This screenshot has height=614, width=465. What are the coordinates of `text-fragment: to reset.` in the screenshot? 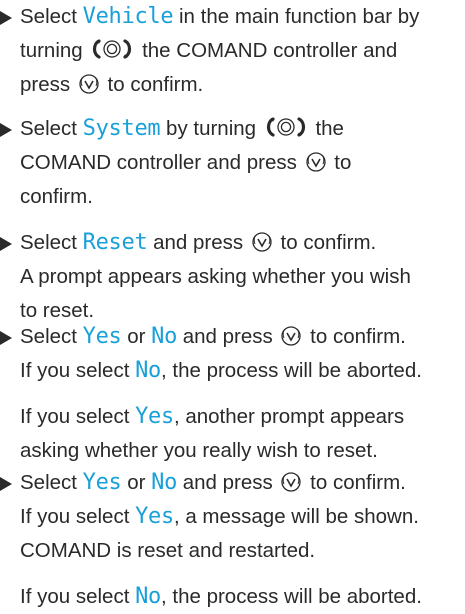 It's located at (57, 310).